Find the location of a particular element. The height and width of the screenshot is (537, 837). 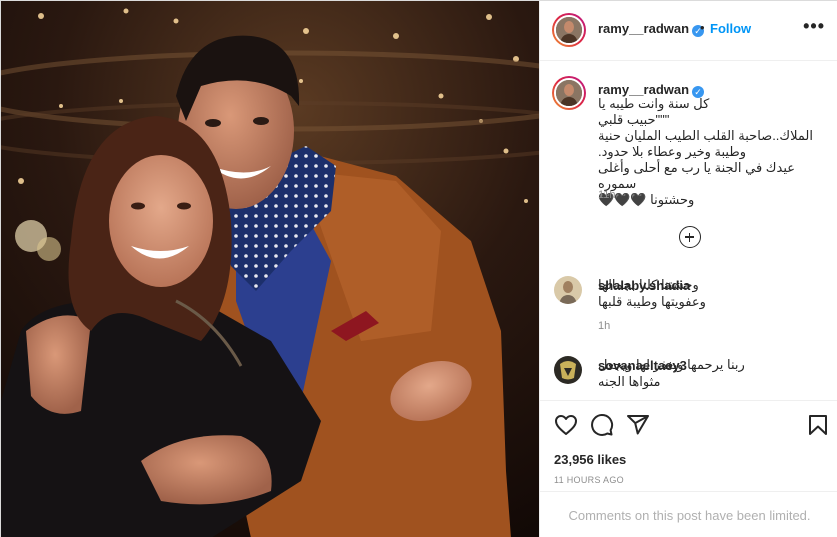

post-timestamp: 11 HOURS AGO is located at coordinates (589, 480).